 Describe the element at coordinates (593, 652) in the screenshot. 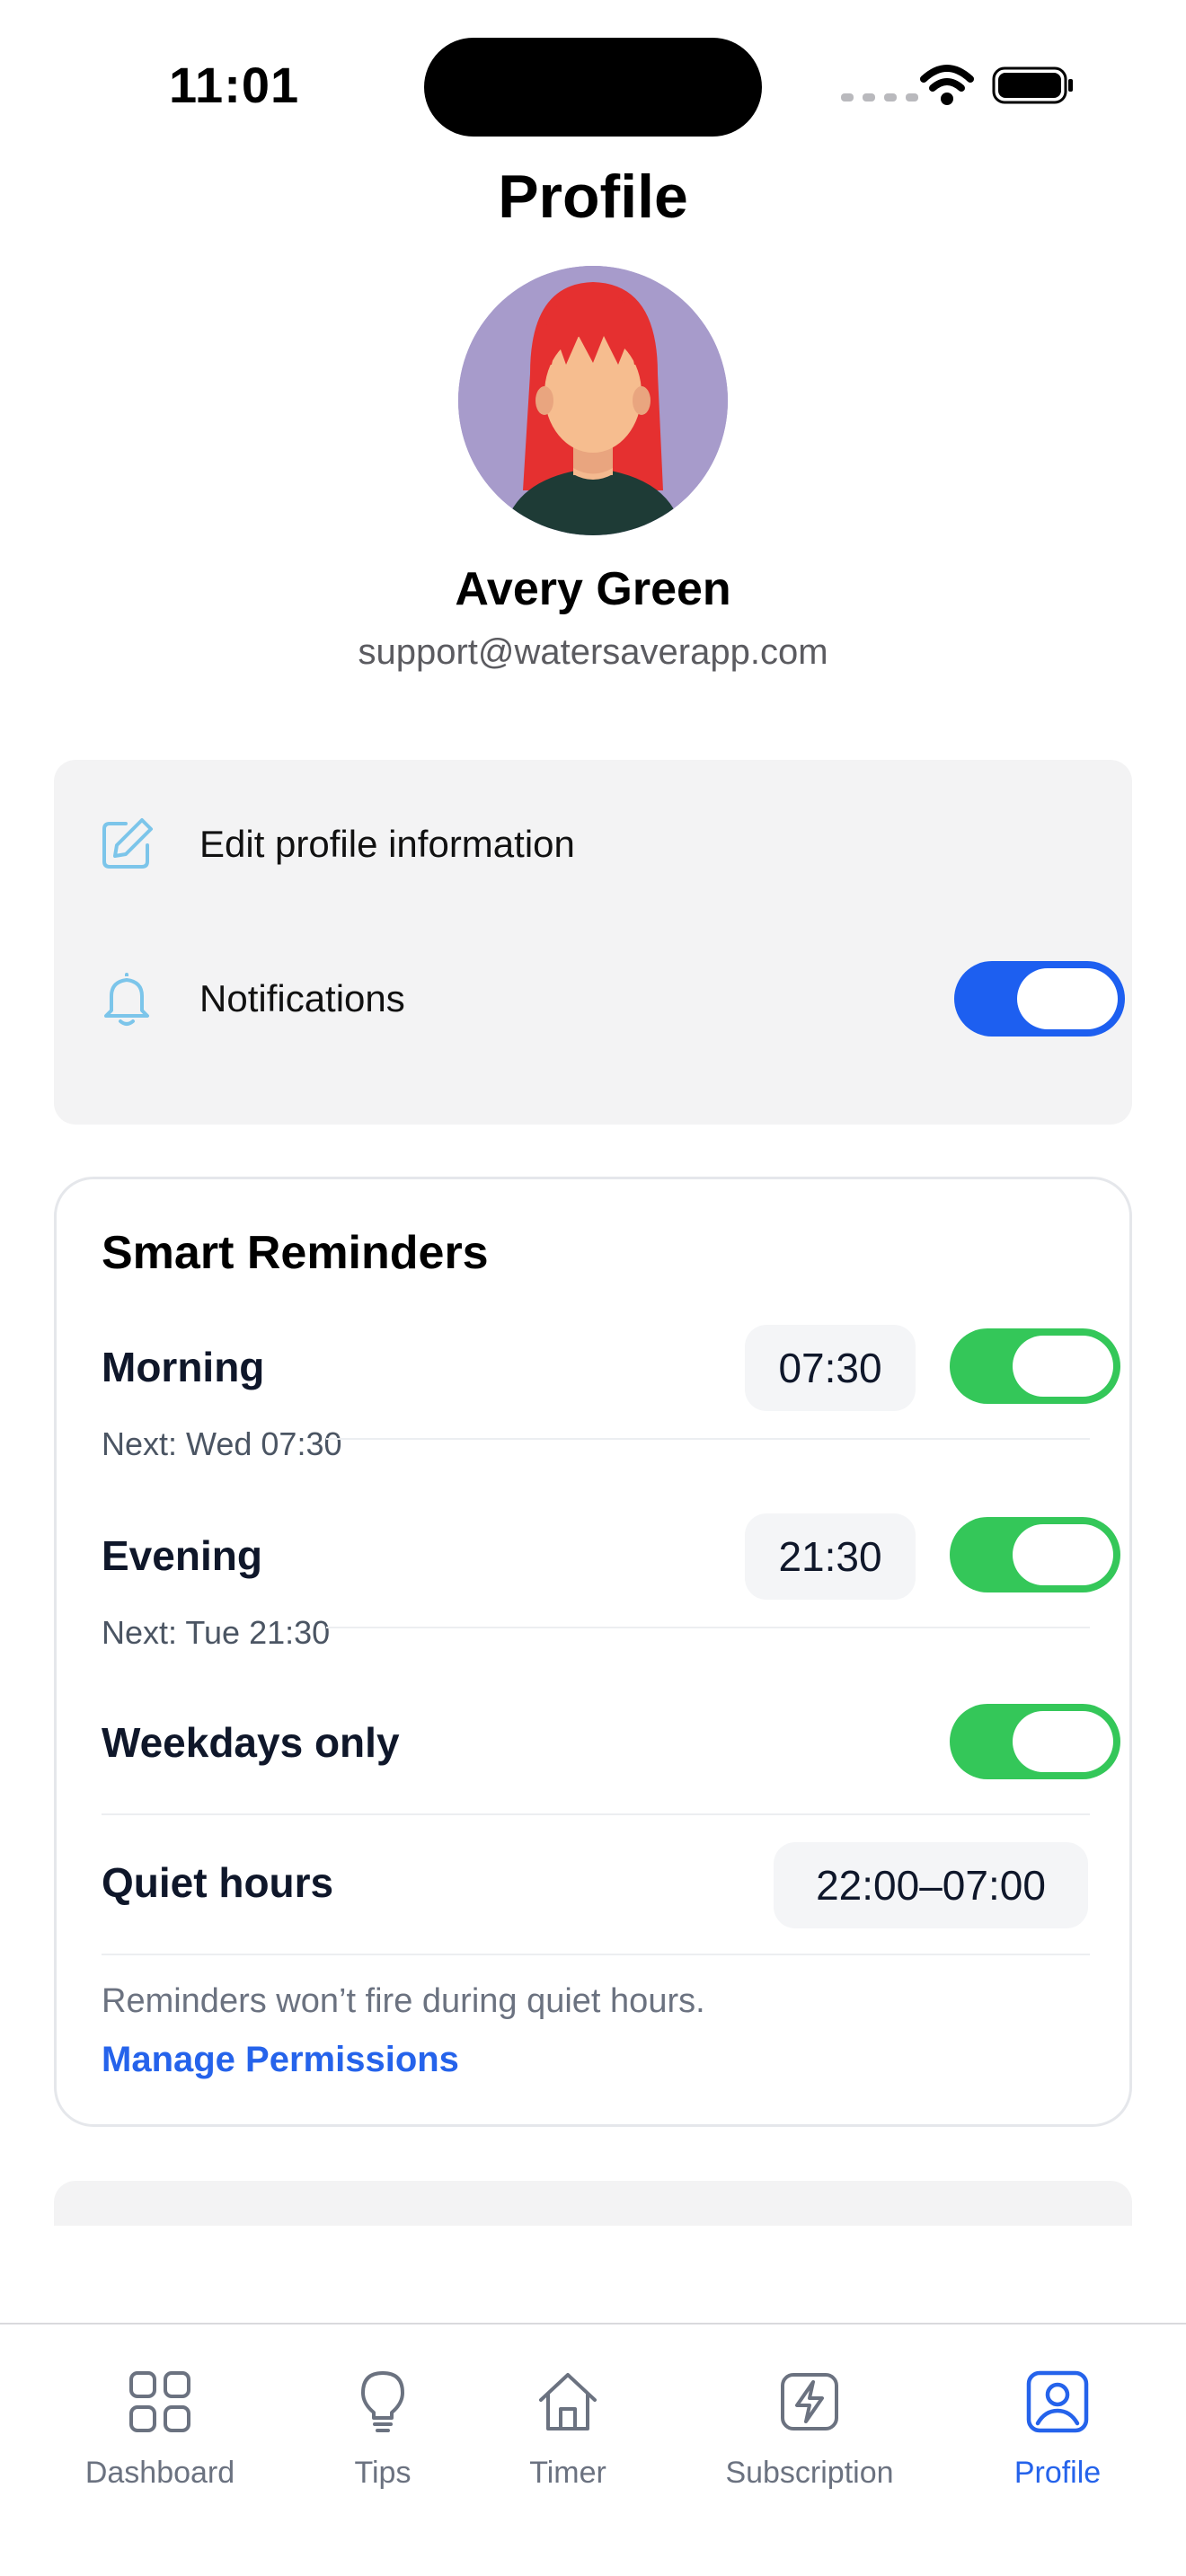

I see `user-email: support@watersaverapp.com` at that location.